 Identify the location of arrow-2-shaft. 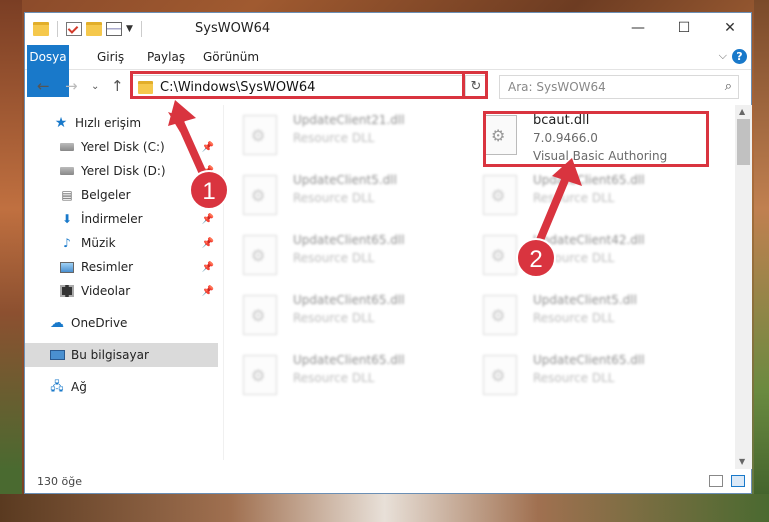
(552, 210).